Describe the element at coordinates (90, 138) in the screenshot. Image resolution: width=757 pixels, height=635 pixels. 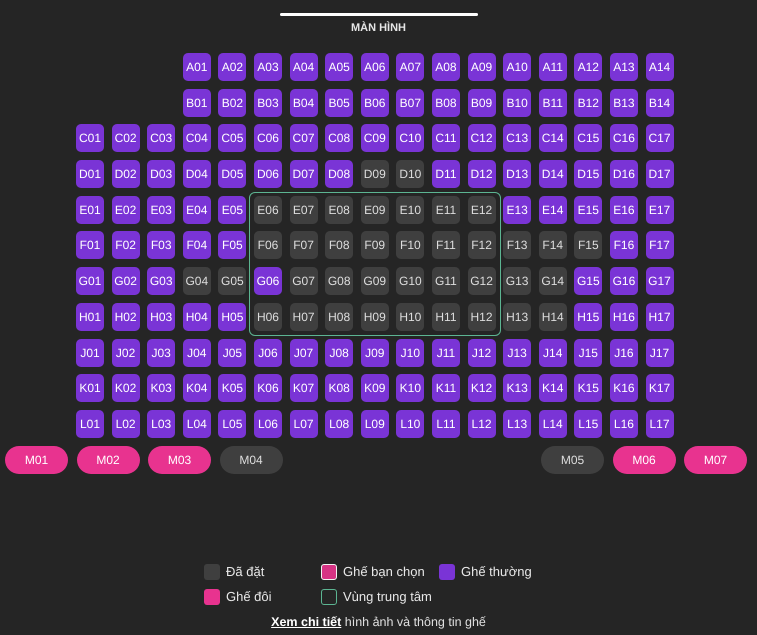
I see `seat-button: C01` at that location.